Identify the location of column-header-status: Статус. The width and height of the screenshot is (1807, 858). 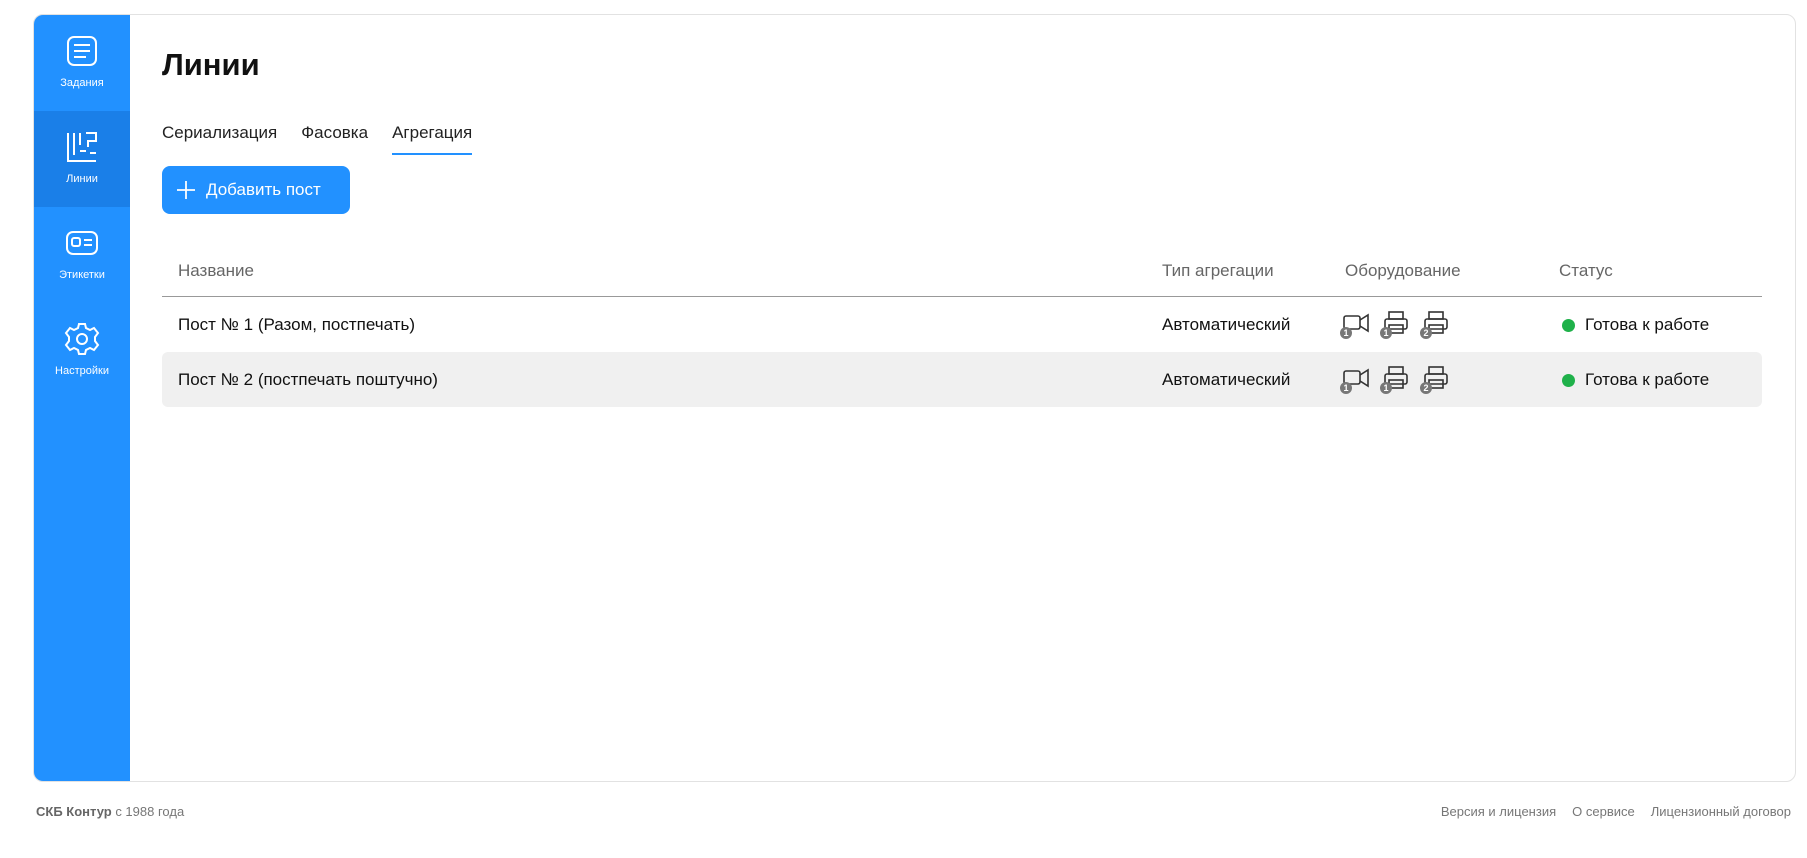
(1586, 270).